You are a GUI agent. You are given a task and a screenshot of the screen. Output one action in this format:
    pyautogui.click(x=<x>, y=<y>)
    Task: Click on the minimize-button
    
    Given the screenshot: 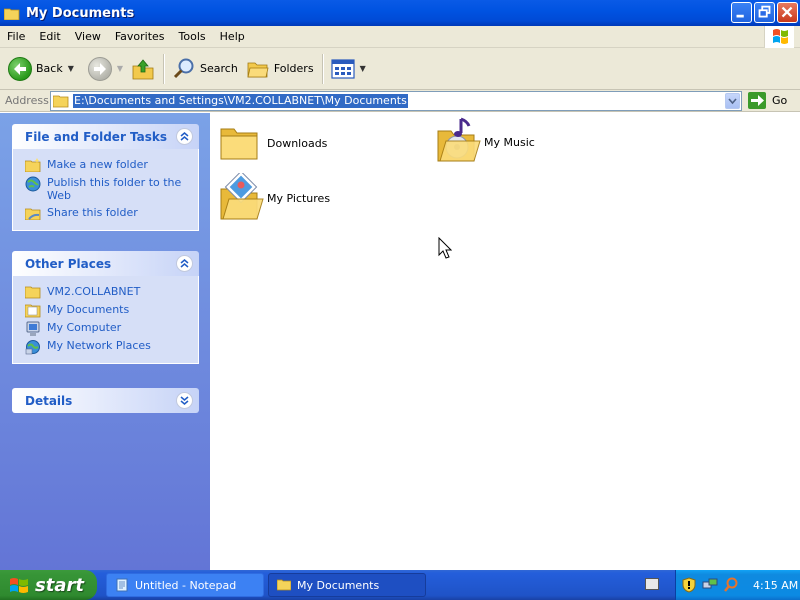 What is the action you would take?
    pyautogui.click(x=741, y=12)
    